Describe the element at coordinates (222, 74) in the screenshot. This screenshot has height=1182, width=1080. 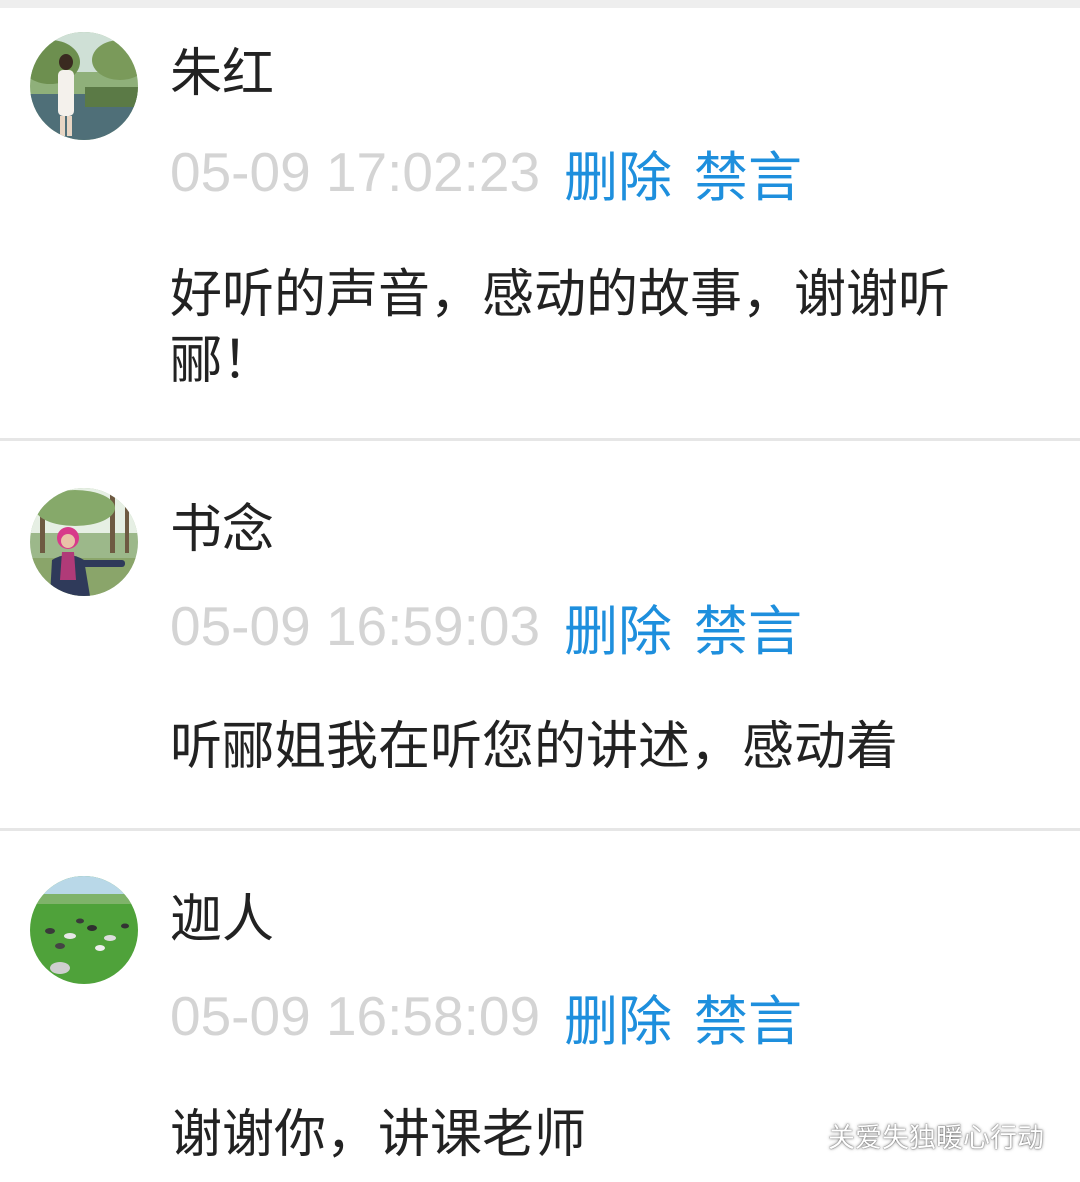
I see `username: 朱红` at that location.